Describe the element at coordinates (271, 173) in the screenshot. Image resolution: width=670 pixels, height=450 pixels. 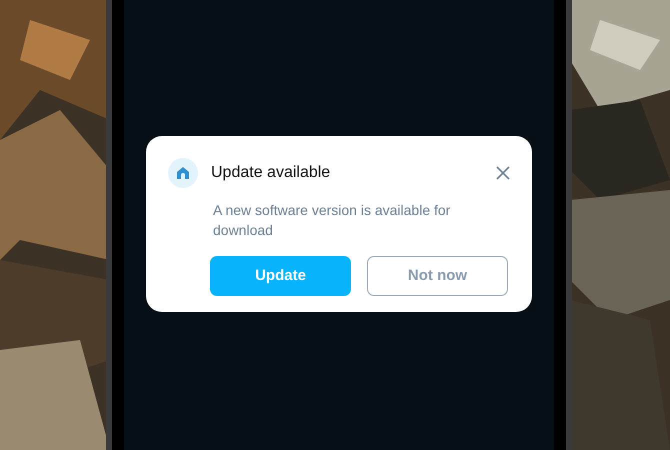
I see `dialog-title: Update available` at that location.